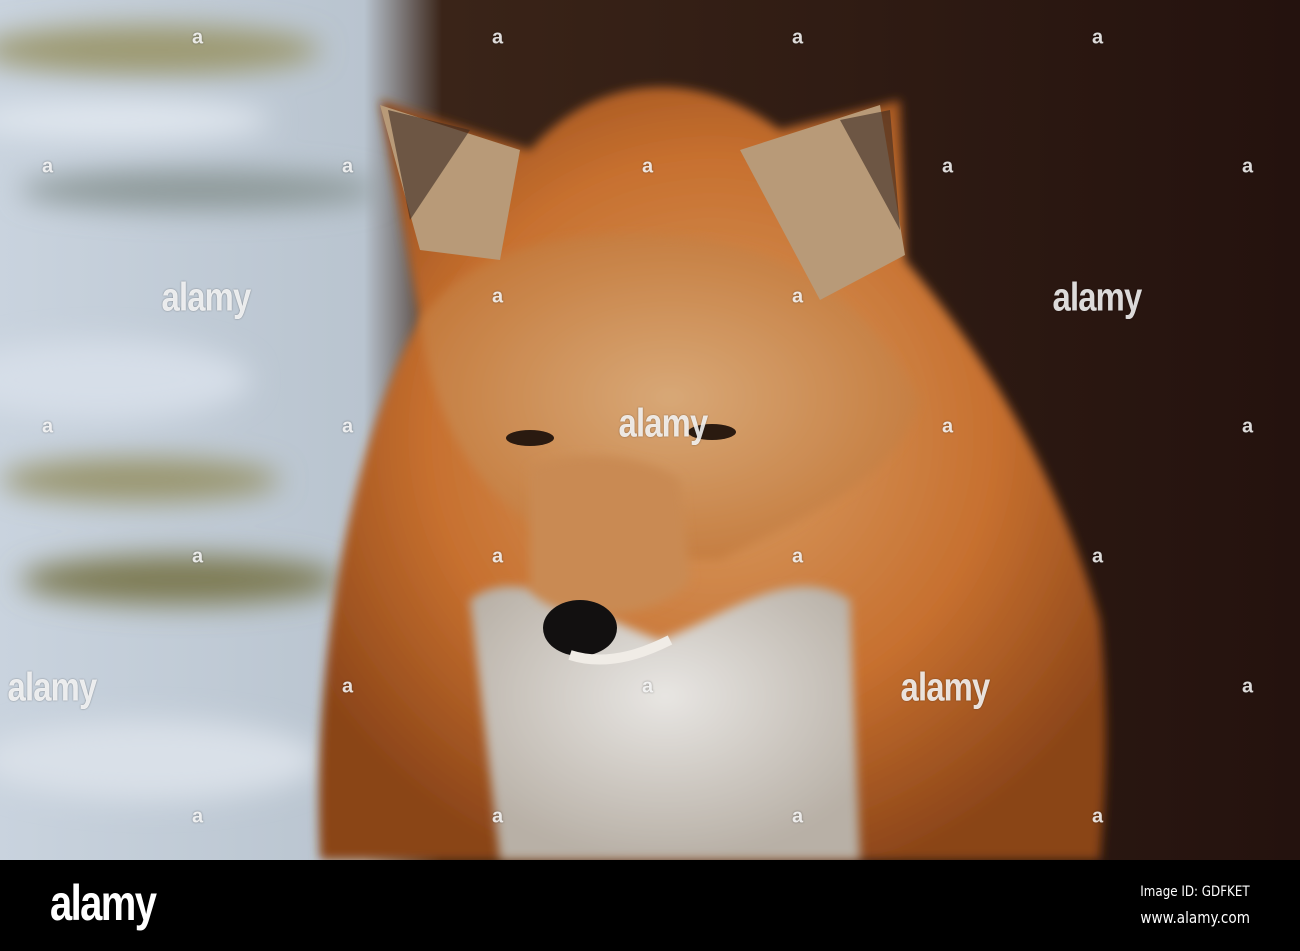 The image size is (1300, 951). Describe the element at coordinates (1195, 917) in the screenshot. I see `site-url: www.alamy.com` at that location.